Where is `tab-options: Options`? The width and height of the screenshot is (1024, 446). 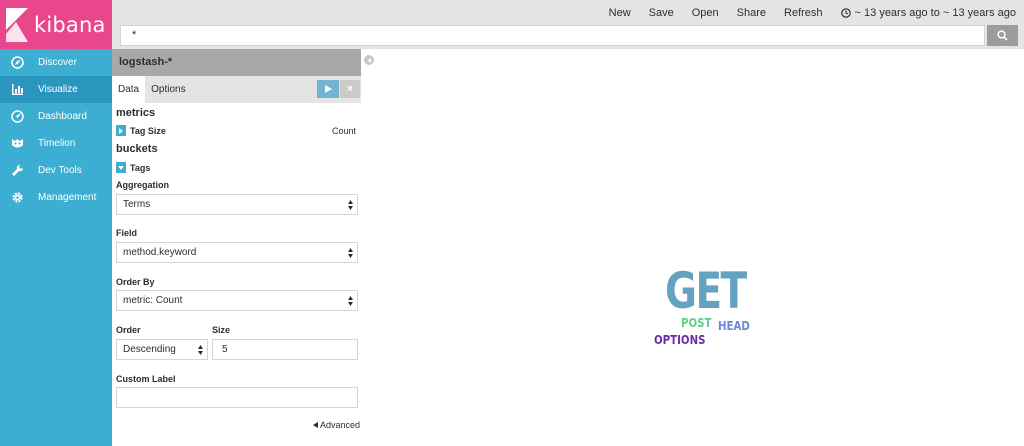 tab-options: Options is located at coordinates (168, 89).